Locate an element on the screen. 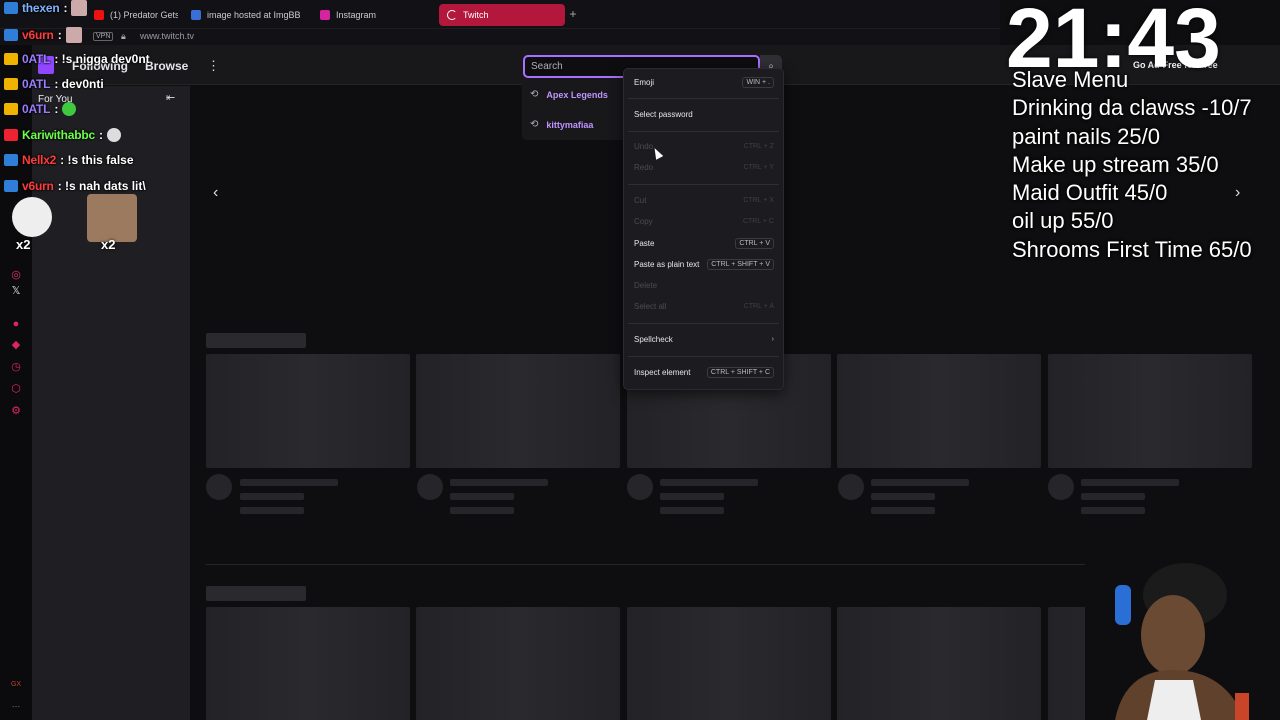 The height and width of the screenshot is (720, 1280). chat-username: v6urn is located at coordinates (38, 186).